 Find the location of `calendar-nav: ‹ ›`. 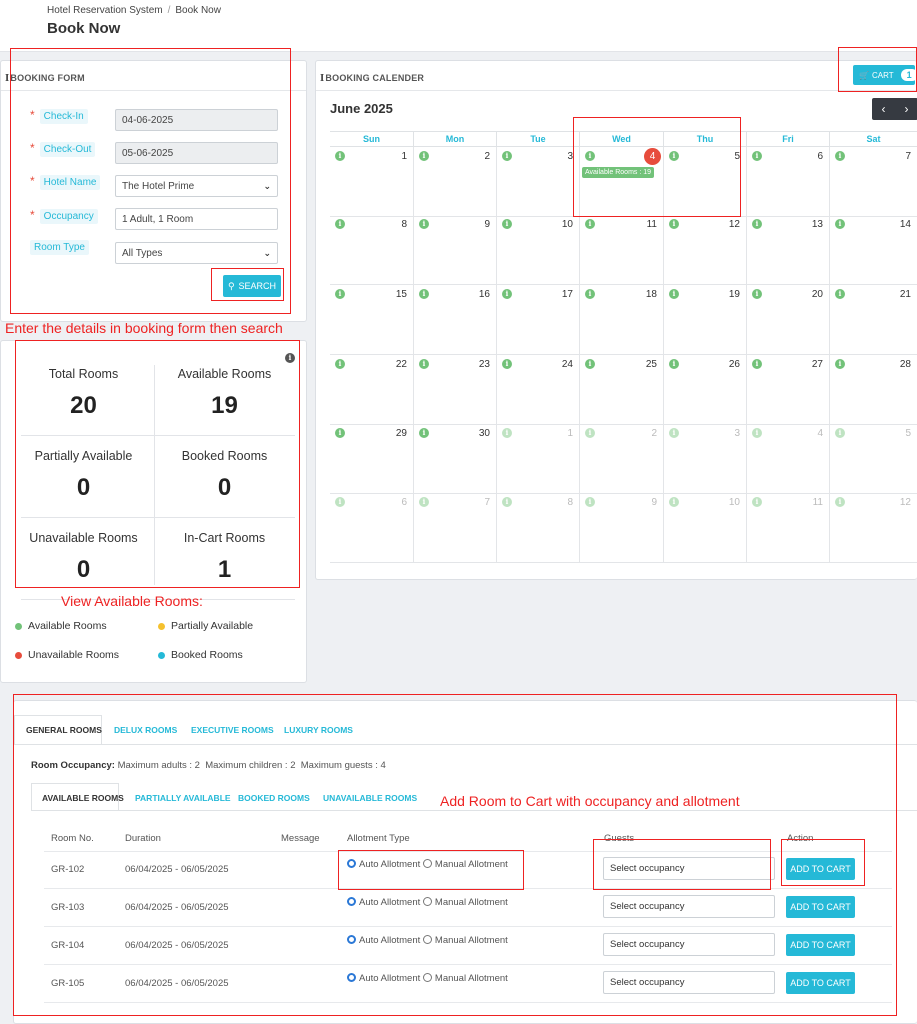

calendar-nav: ‹ › is located at coordinates (894, 109).